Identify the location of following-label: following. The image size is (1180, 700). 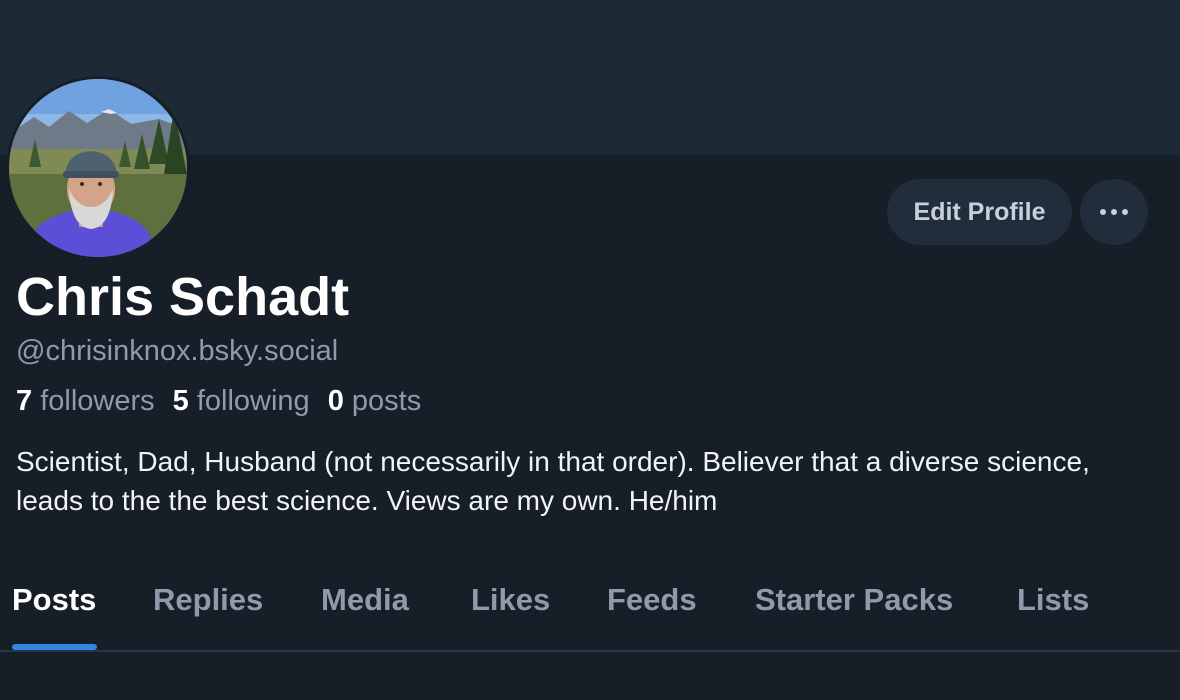
(253, 401).